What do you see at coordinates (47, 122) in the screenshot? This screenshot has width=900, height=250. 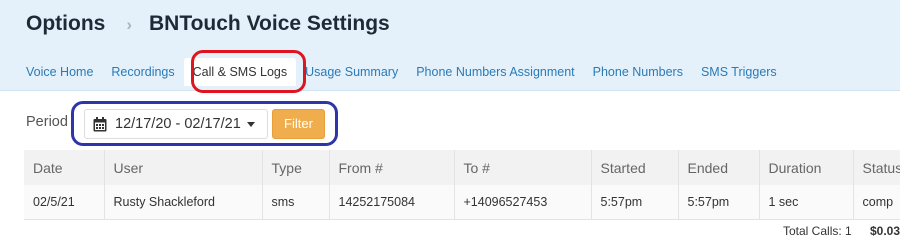 I see `period-label: Period` at bounding box center [47, 122].